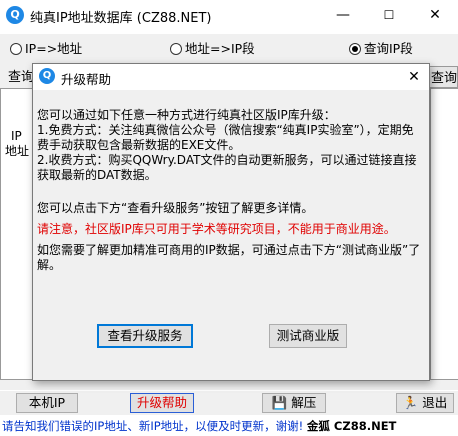  Describe the element at coordinates (54, 48) in the screenshot. I see `radio-label: IP=>地址` at that location.